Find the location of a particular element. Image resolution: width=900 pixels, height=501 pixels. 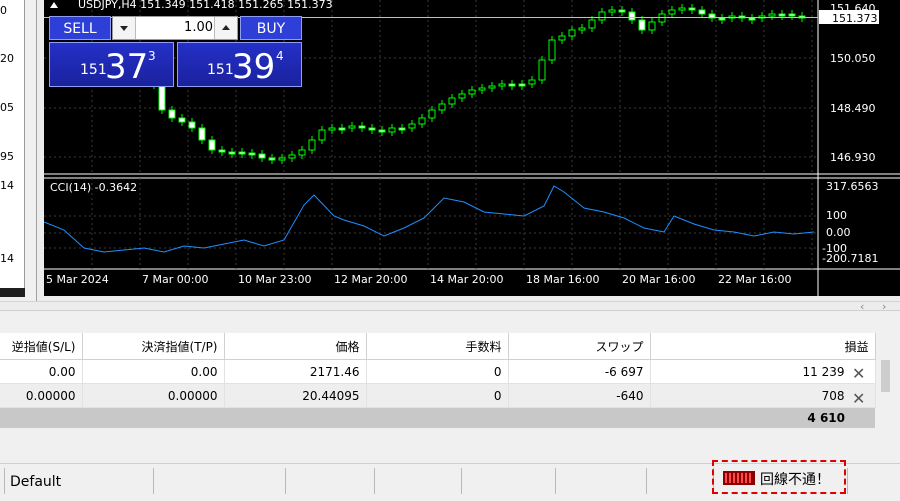

sell-price-fraction: 3 is located at coordinates (152, 56).